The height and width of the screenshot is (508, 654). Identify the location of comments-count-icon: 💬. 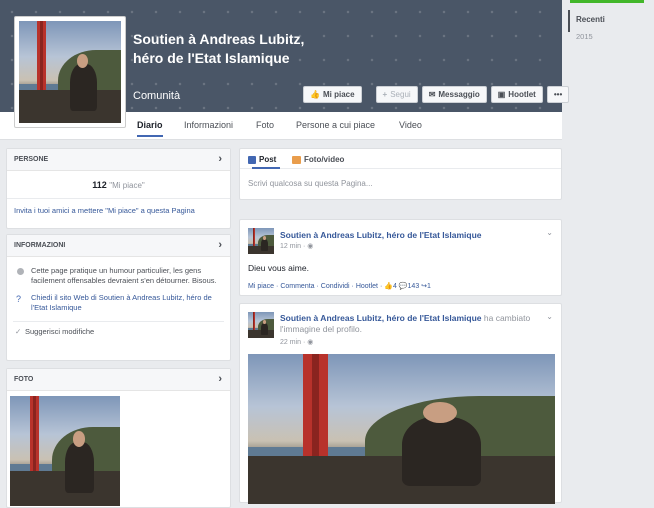
(403, 286).